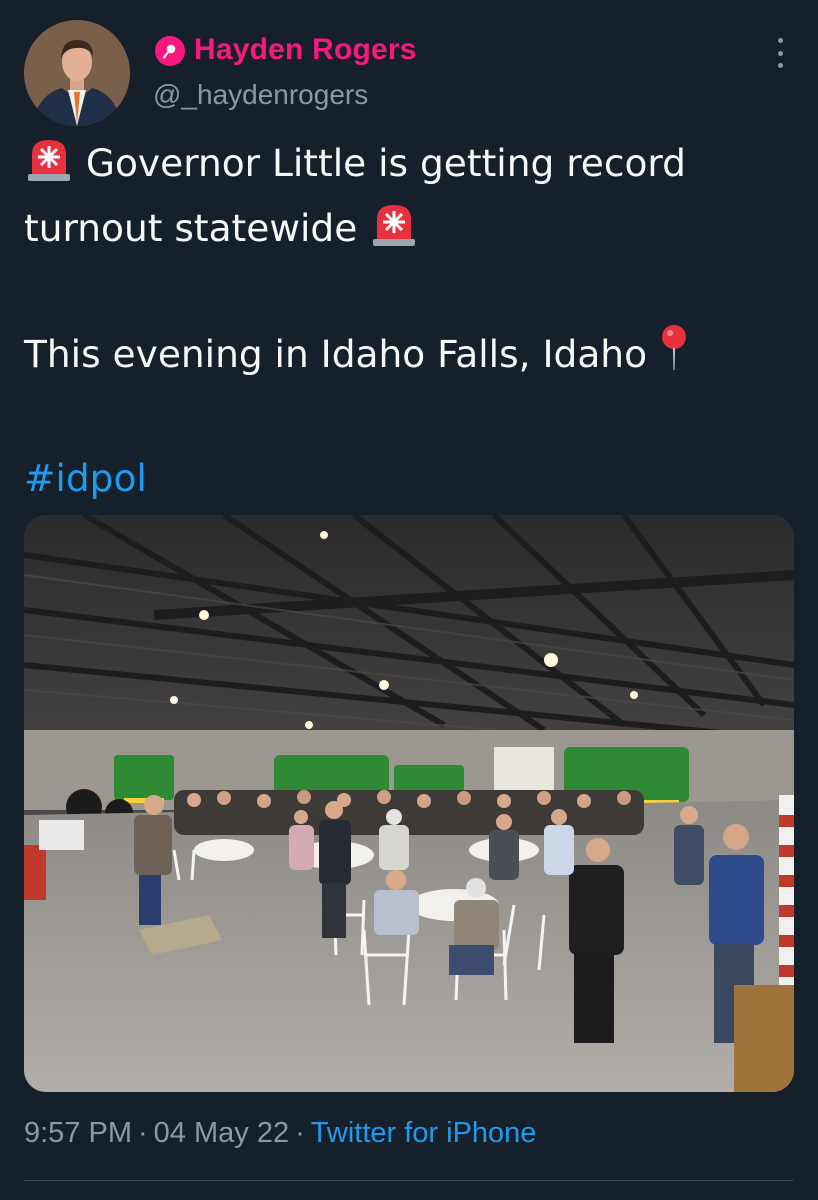 The image size is (818, 1200). What do you see at coordinates (85, 478) in the screenshot?
I see `hashtag-link: #idpol` at bounding box center [85, 478].